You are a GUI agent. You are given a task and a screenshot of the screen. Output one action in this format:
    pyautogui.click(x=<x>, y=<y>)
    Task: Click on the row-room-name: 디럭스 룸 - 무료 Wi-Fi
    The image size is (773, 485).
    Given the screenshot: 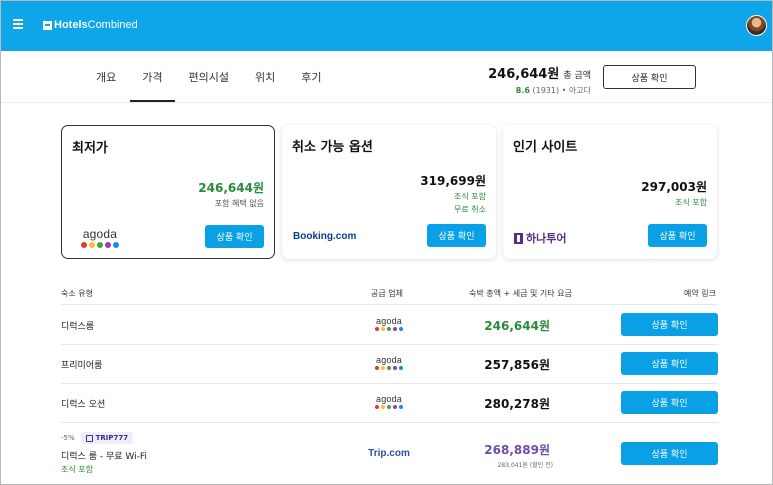 What is the action you would take?
    pyautogui.click(x=104, y=457)
    